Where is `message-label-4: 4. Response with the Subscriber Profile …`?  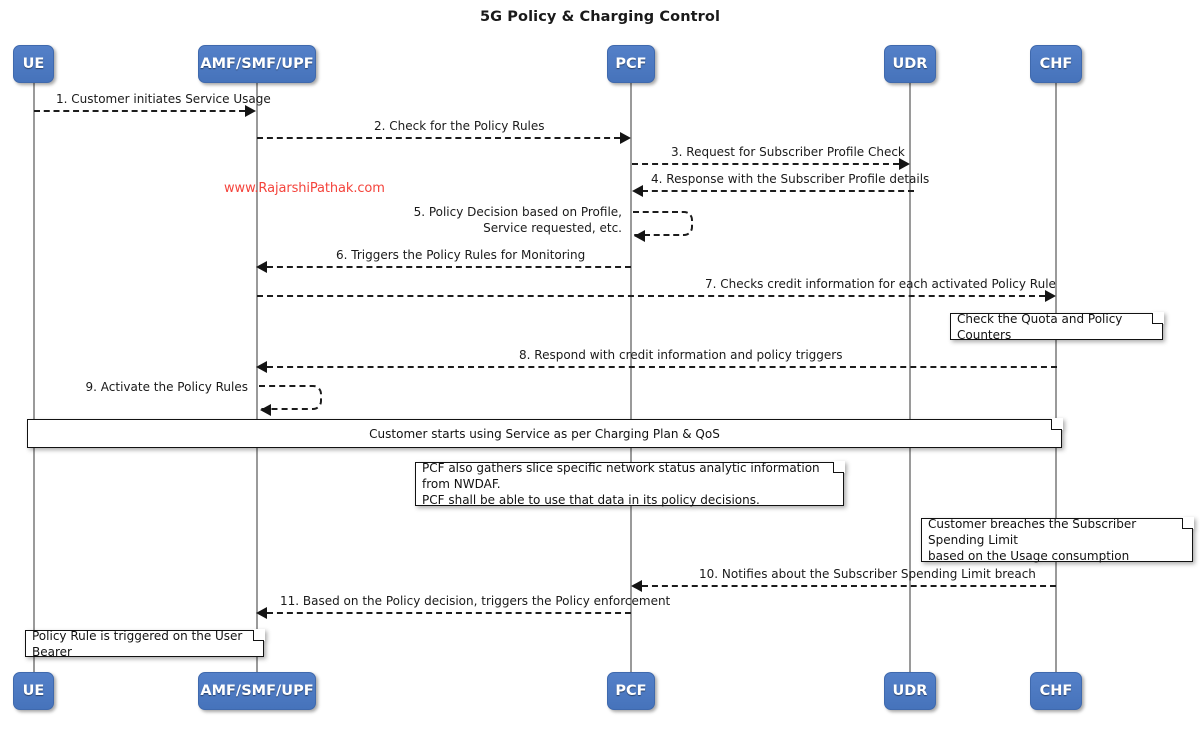
message-label-4: 4. Response with the Subscriber Profile … is located at coordinates (790, 179).